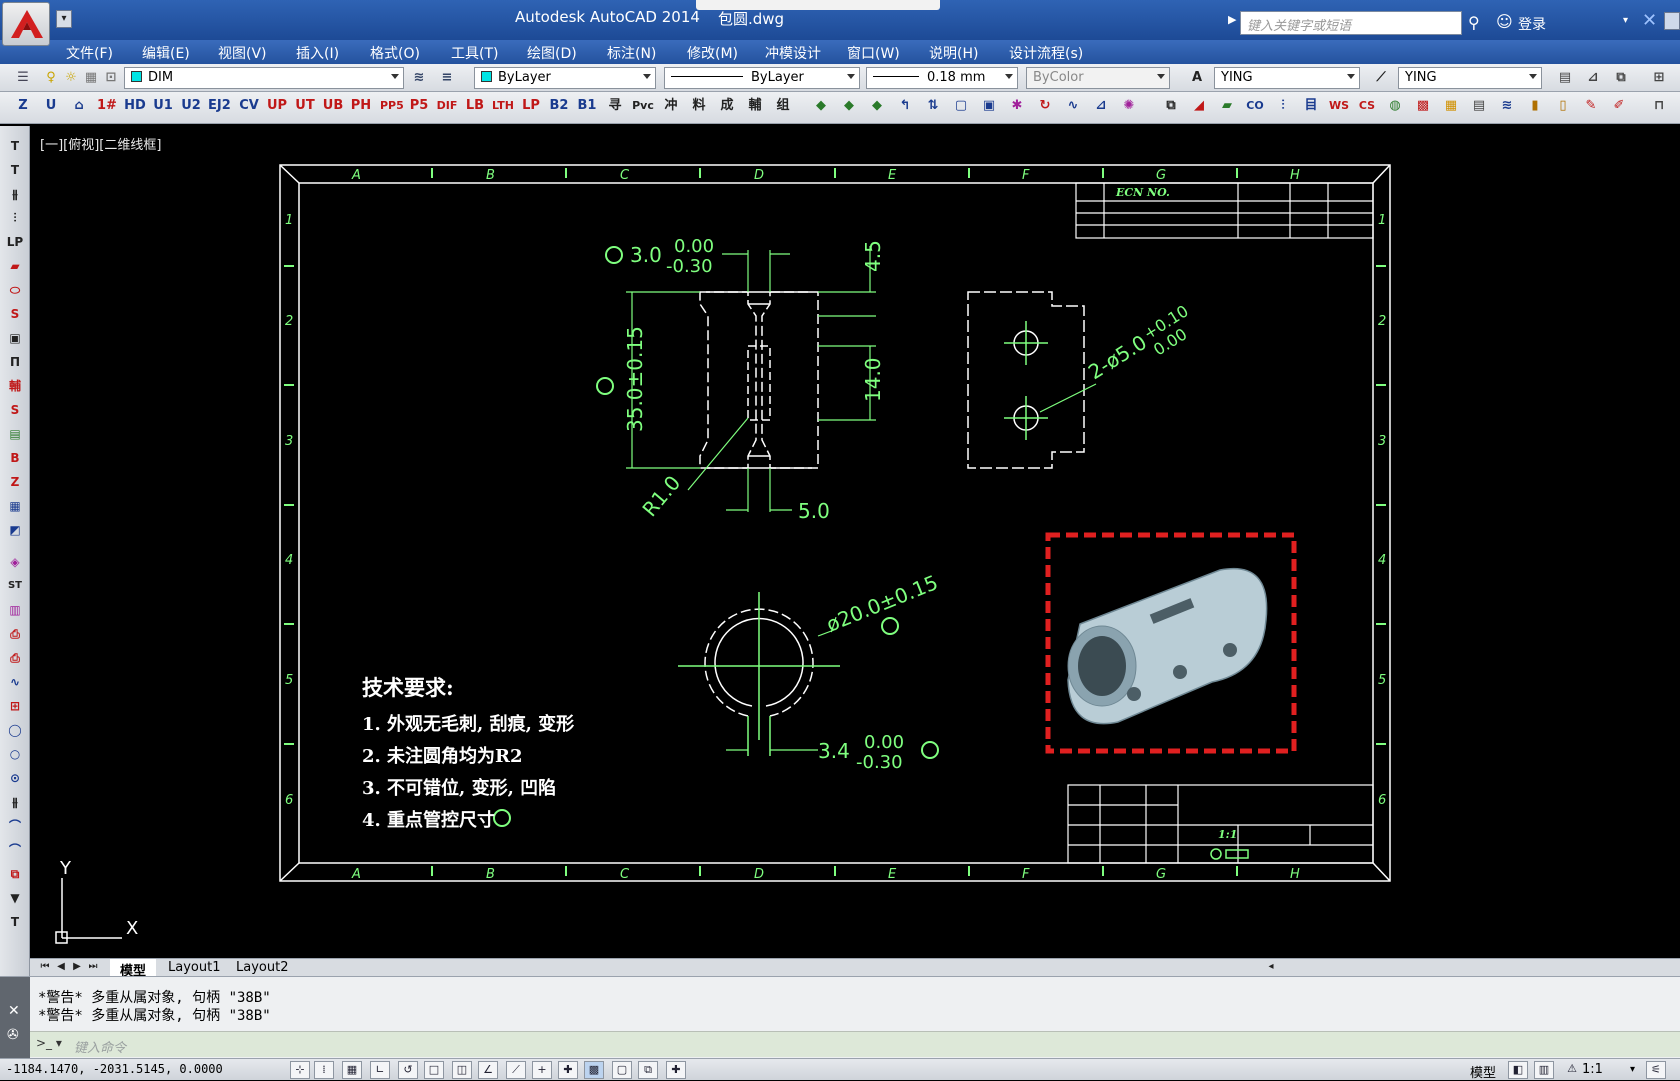 This screenshot has height=1081, width=1680. I want to click on grid-icon: ▦, so click(352, 1070).